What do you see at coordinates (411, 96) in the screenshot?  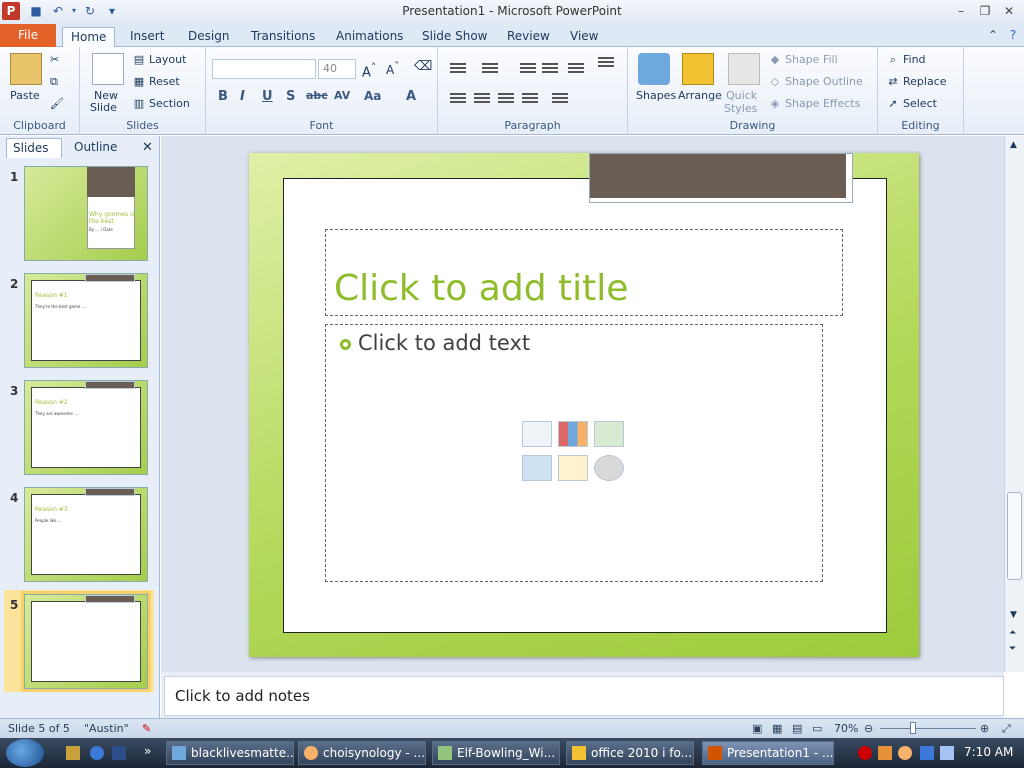 I see `font-color-icon: A` at bounding box center [411, 96].